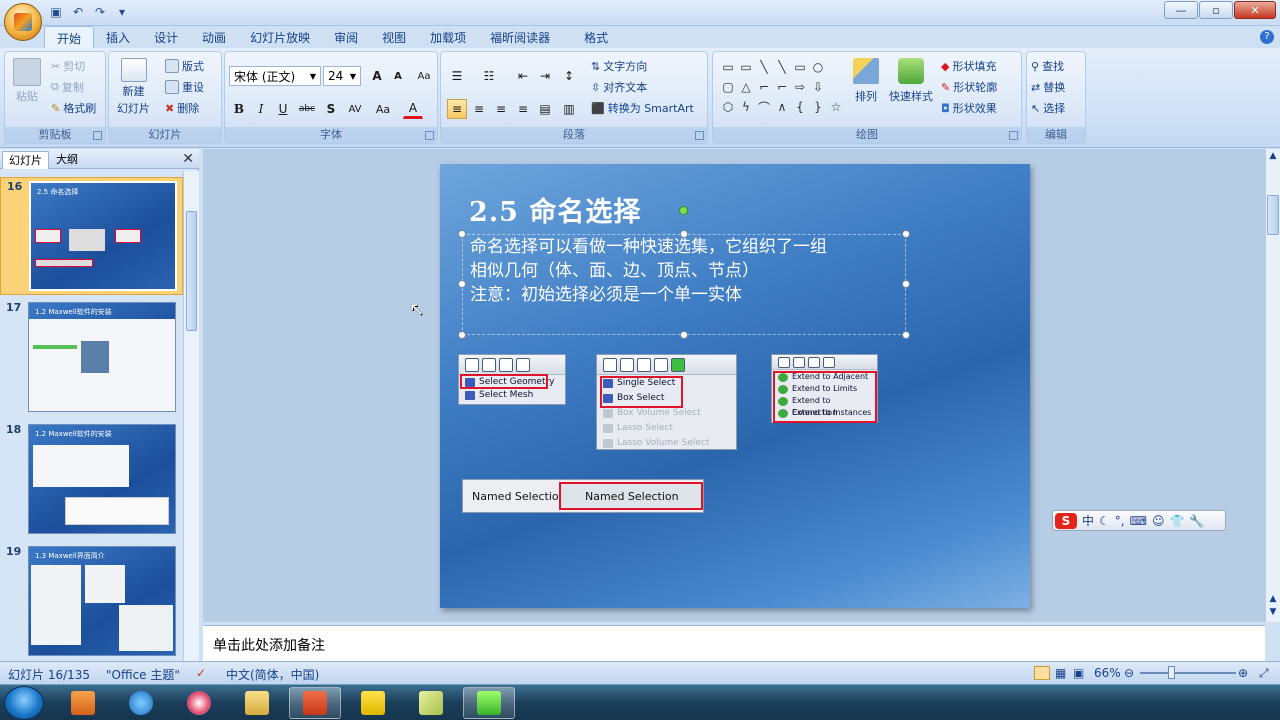 This screenshot has height=720, width=1280. I want to click on arc-shape-icon: ⌒, so click(764, 107).